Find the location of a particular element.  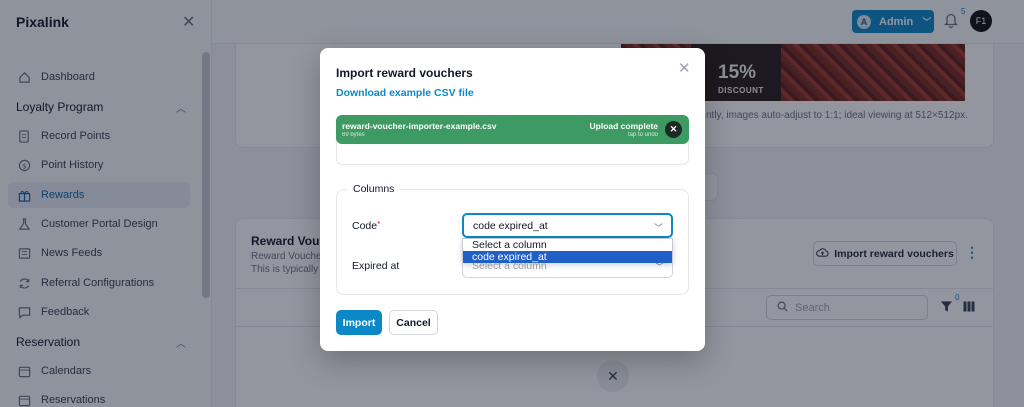

code-label-text: Code is located at coordinates (365, 226).